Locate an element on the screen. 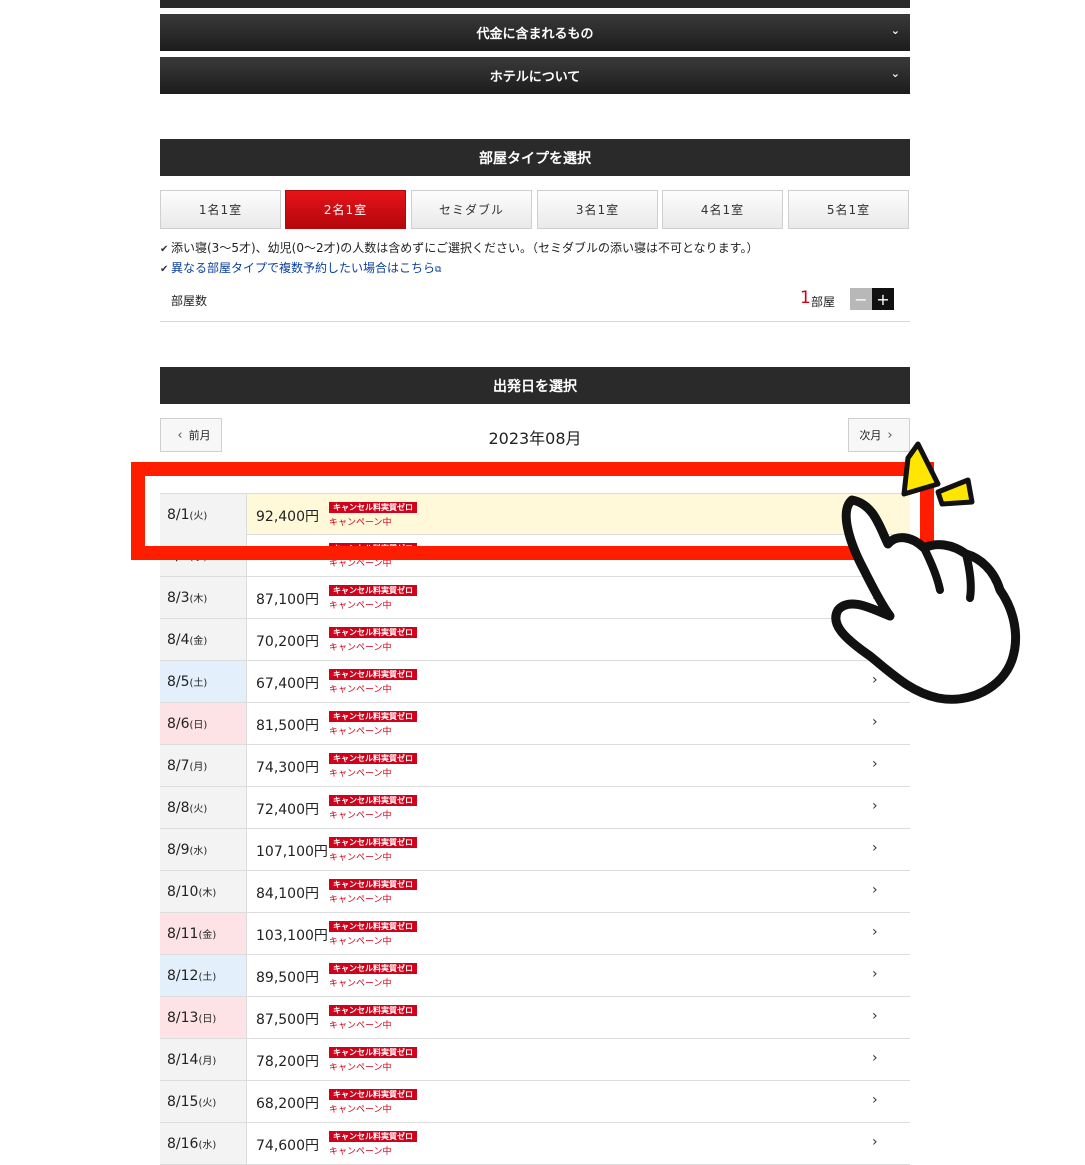 The width and height of the screenshot is (1085, 1165). price-value: 81,500円 is located at coordinates (287, 726).